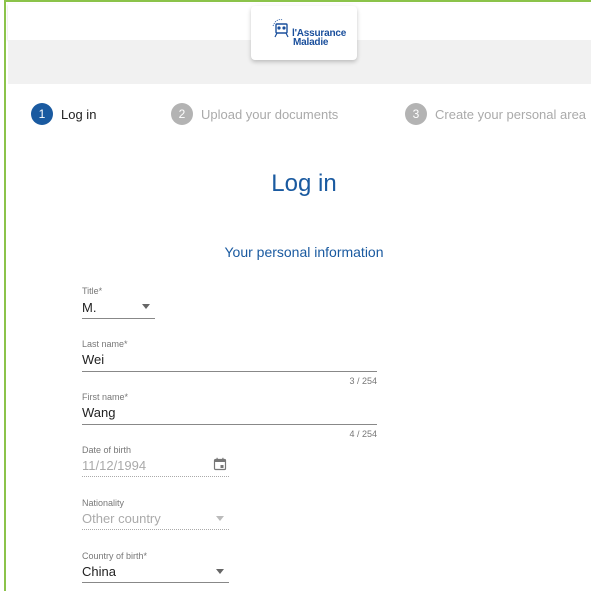 This screenshot has height=591, width=591. What do you see at coordinates (229, 371) in the screenshot?
I see `last-name-underline` at bounding box center [229, 371].